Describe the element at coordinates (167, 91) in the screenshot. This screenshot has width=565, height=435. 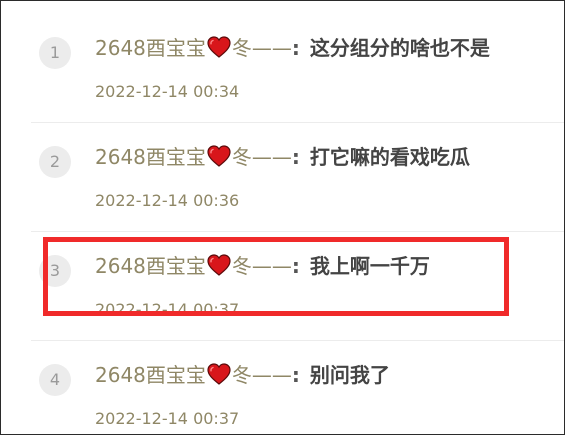
I see `timestamp: 2022-12-14 00:34` at that location.